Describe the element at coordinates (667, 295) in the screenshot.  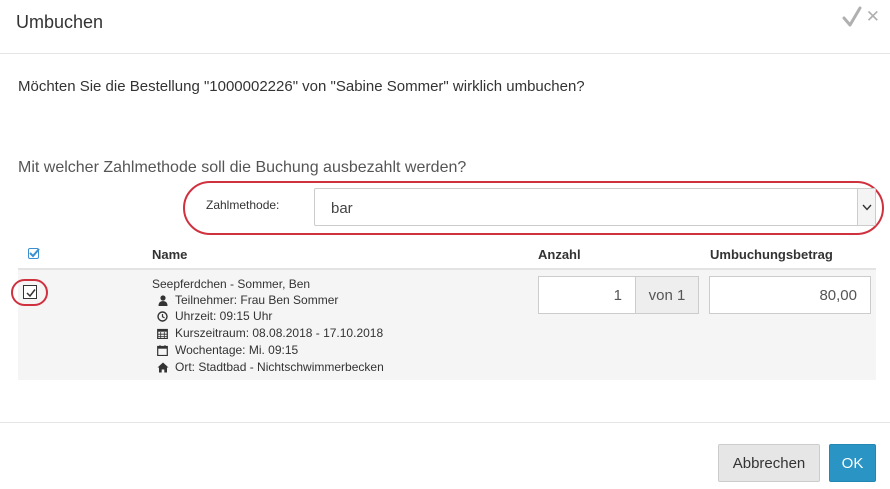
I see `quantity-of-addon: von 1` at that location.